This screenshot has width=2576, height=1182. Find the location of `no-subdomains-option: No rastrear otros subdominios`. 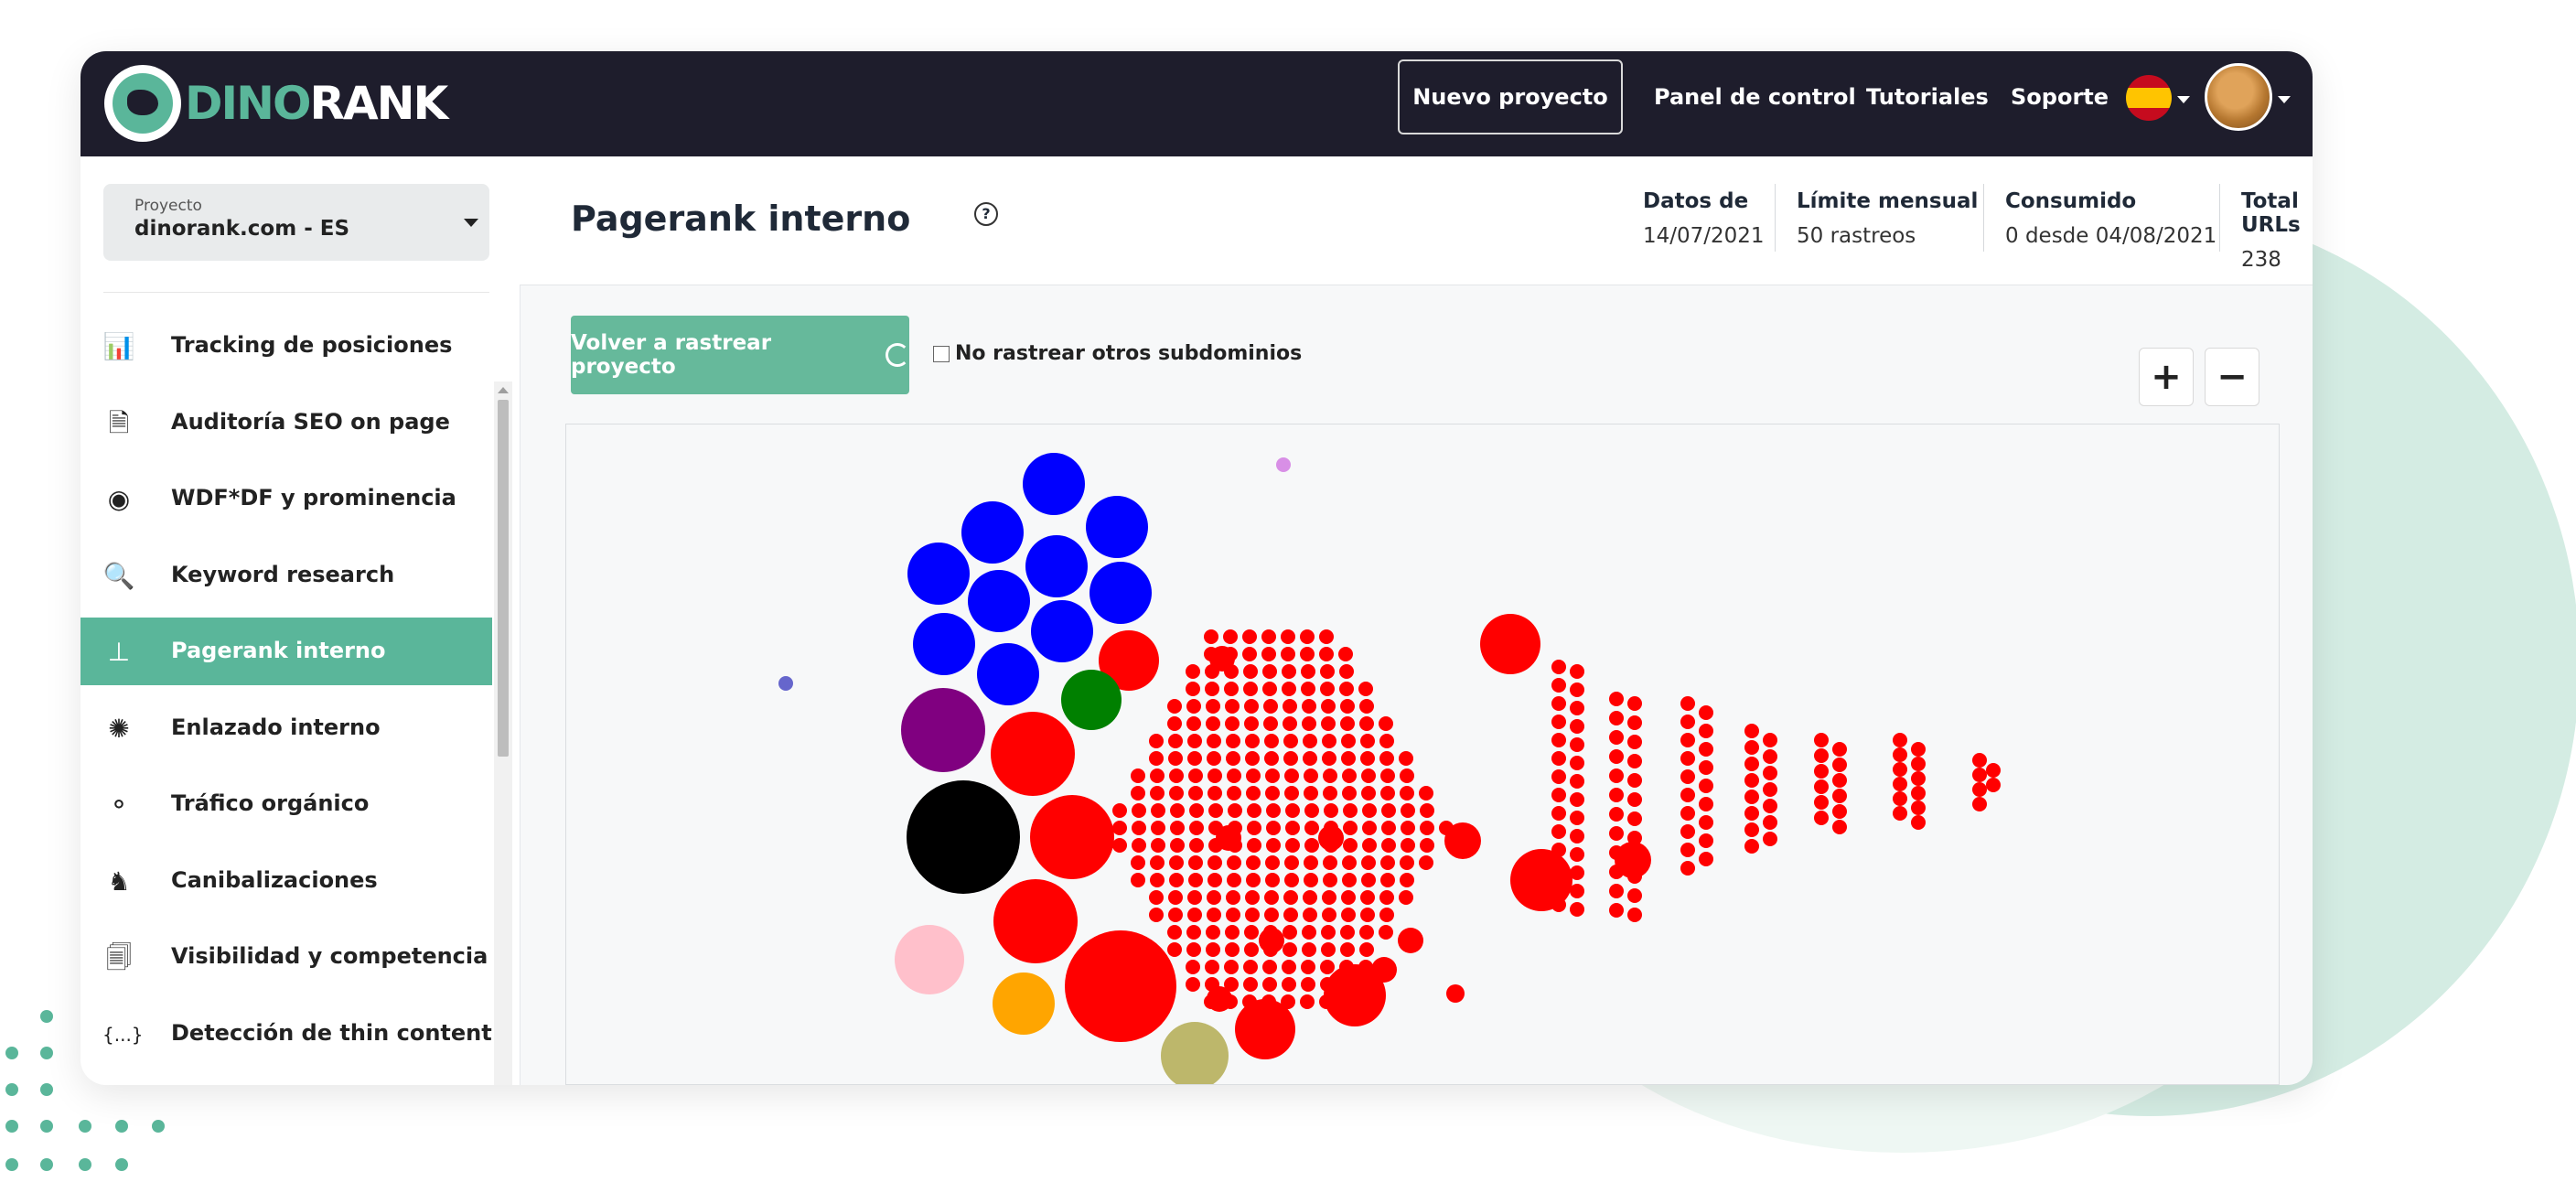

no-subdomains-option: No rastrear otros subdominios is located at coordinates (1117, 353).